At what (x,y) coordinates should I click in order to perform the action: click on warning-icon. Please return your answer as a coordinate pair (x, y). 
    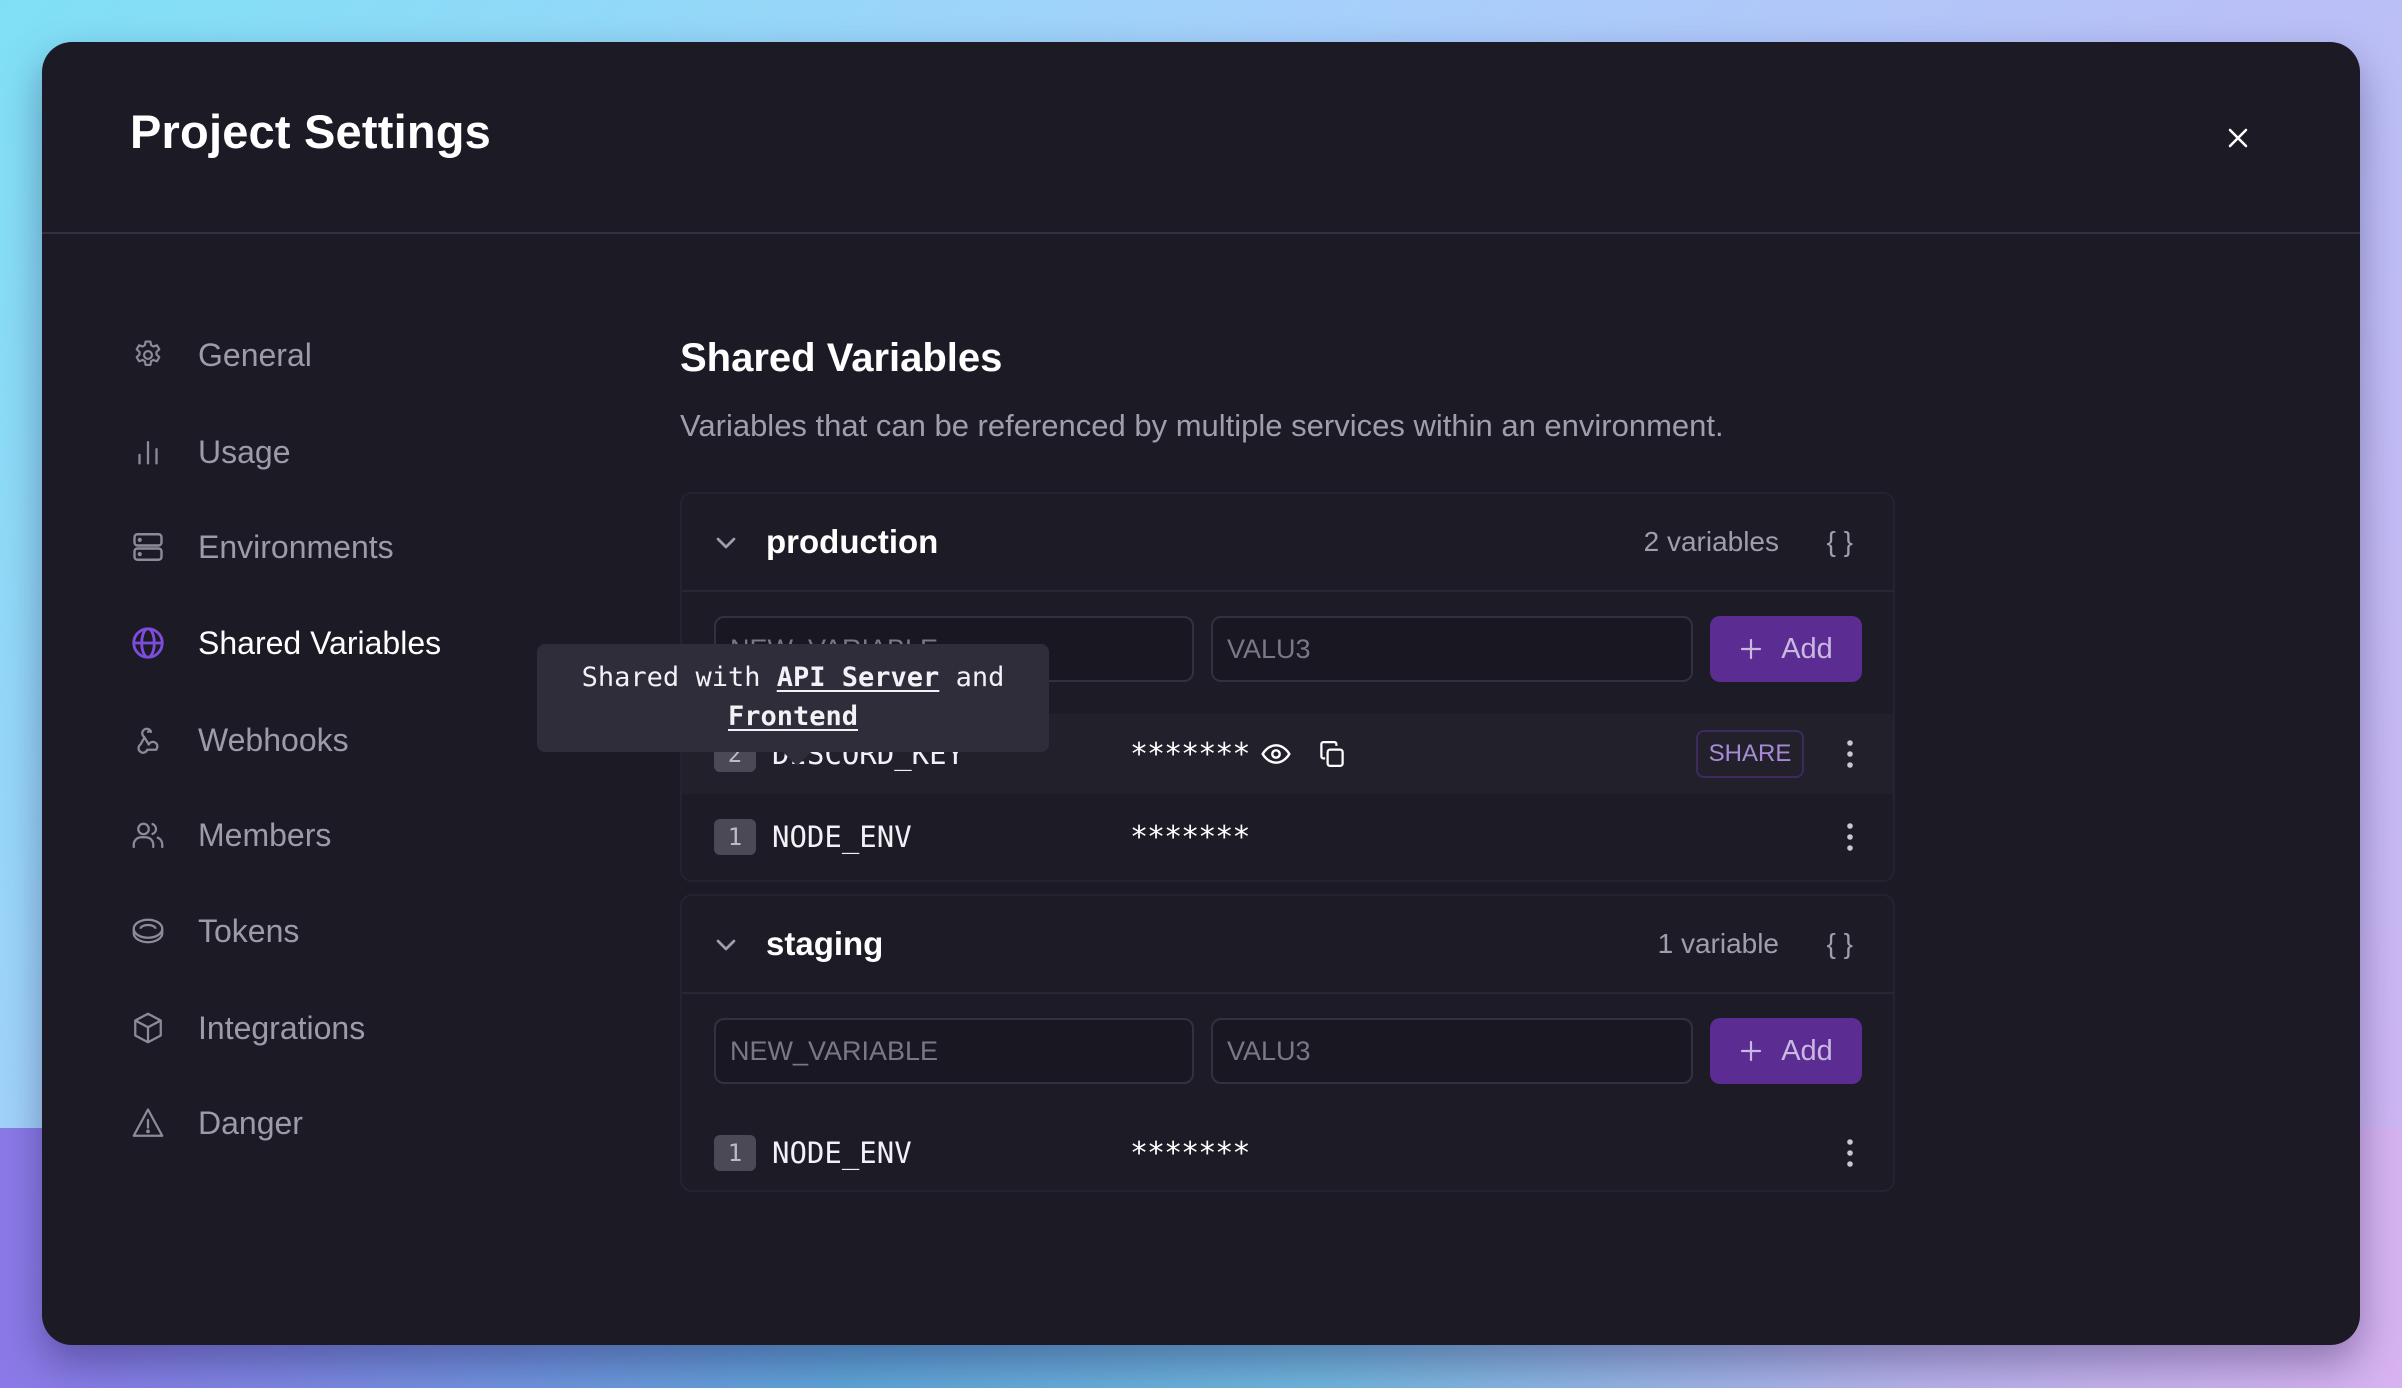
    Looking at the image, I should click on (148, 1123).